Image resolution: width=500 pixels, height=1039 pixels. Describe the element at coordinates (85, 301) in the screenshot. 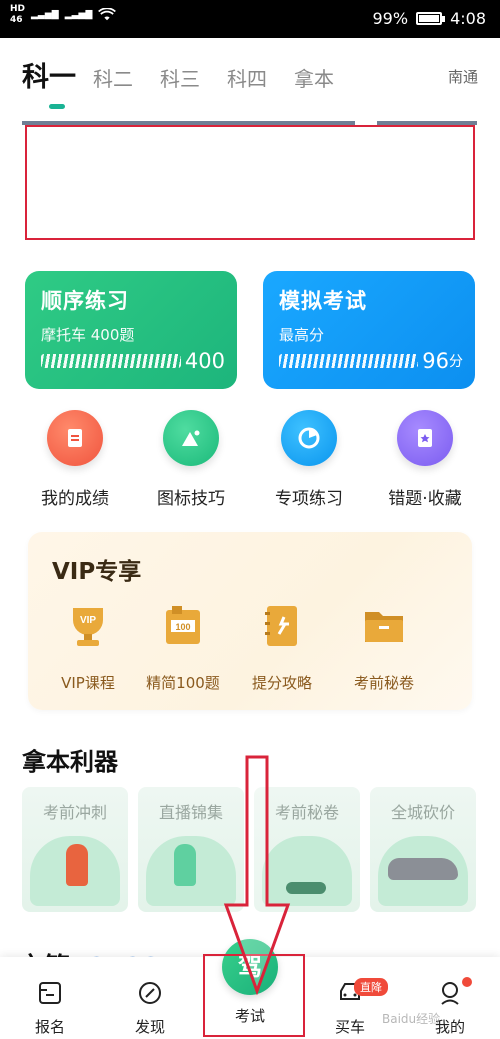

I see `card-title: 顺序练习` at that location.